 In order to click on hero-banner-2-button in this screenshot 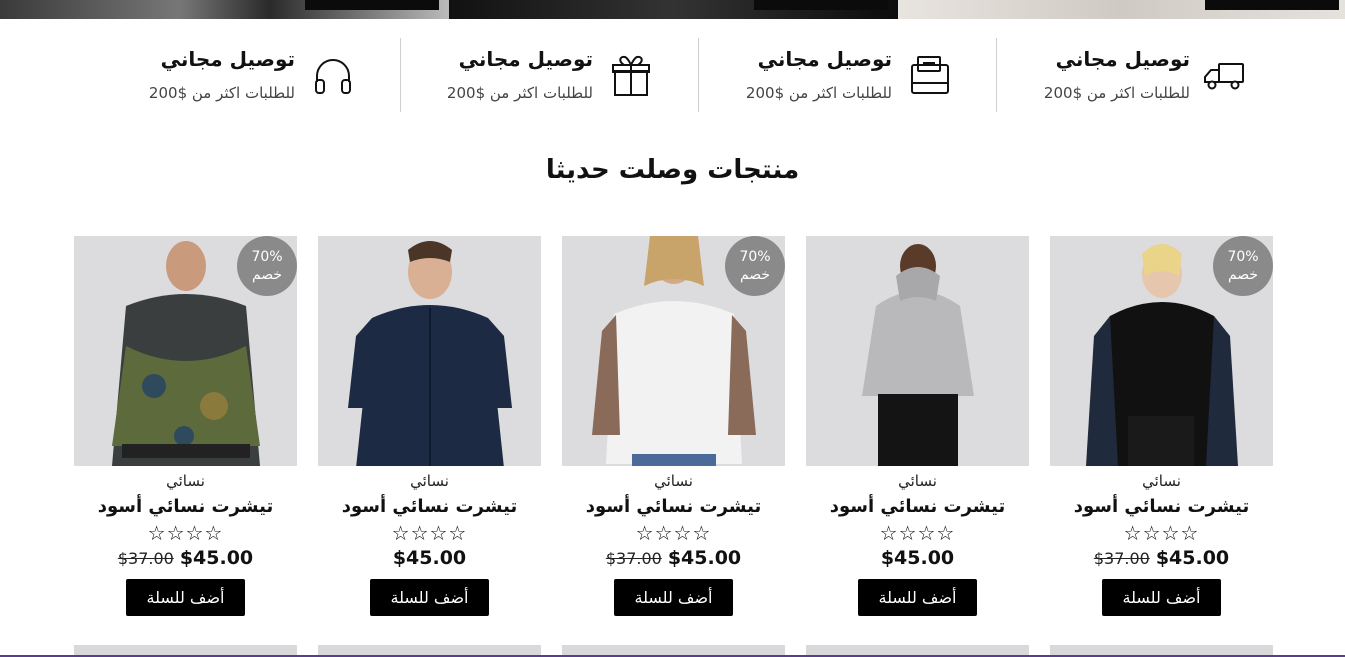, I will do `click(821, 5)`.